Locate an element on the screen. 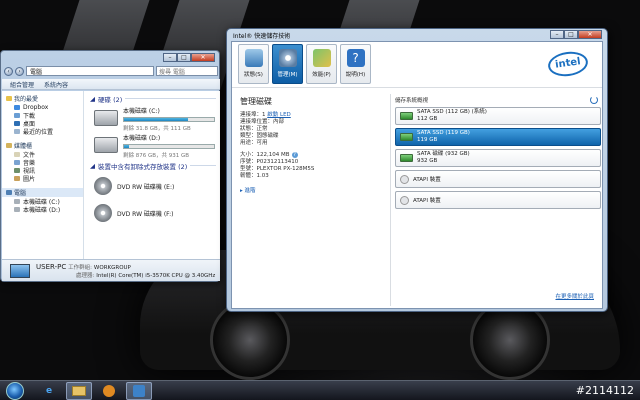 This screenshot has height=400, width=640. address-text: 電腦 is located at coordinates (36, 72).